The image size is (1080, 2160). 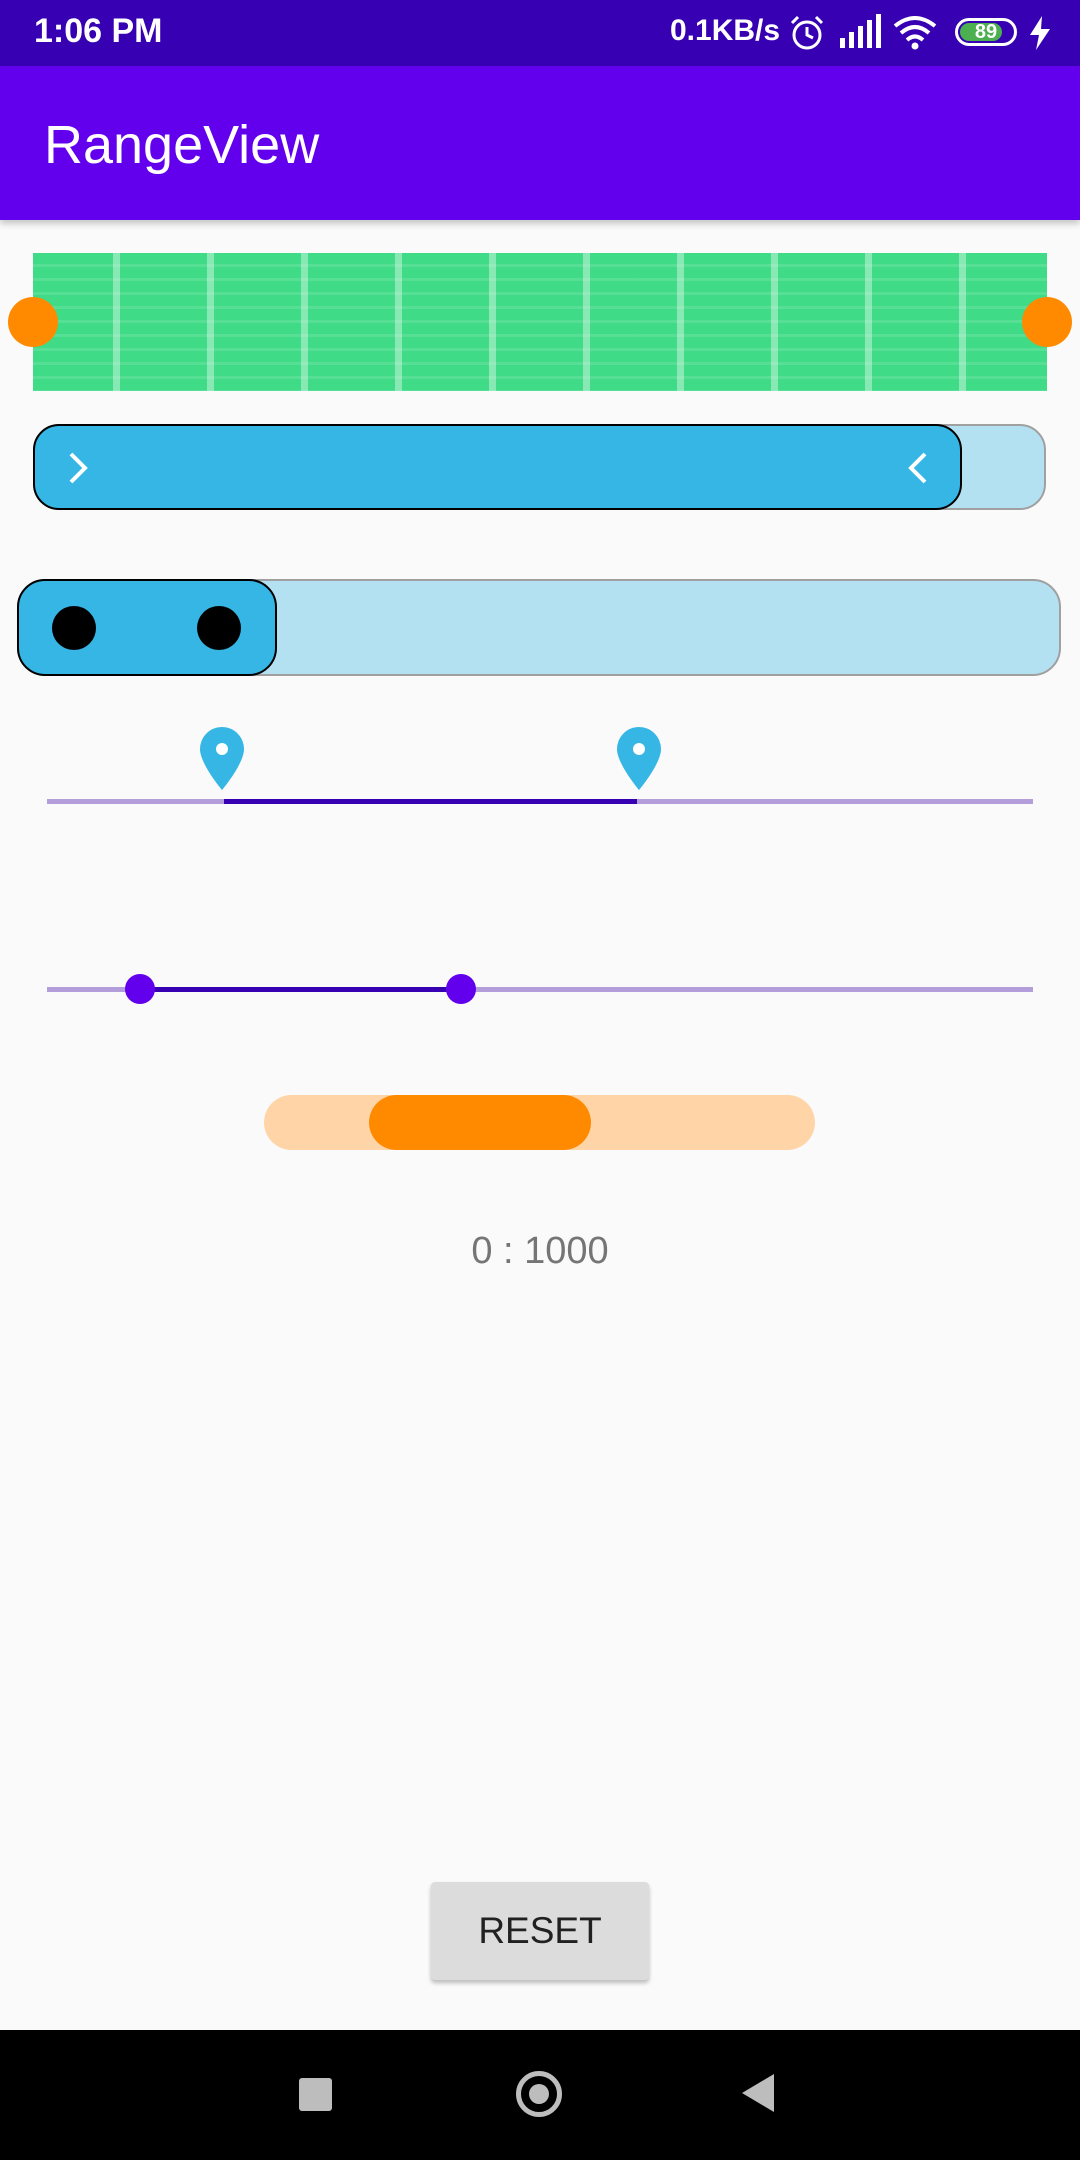 What do you see at coordinates (222, 759) in the screenshot?
I see `left-location-pin-icon` at bounding box center [222, 759].